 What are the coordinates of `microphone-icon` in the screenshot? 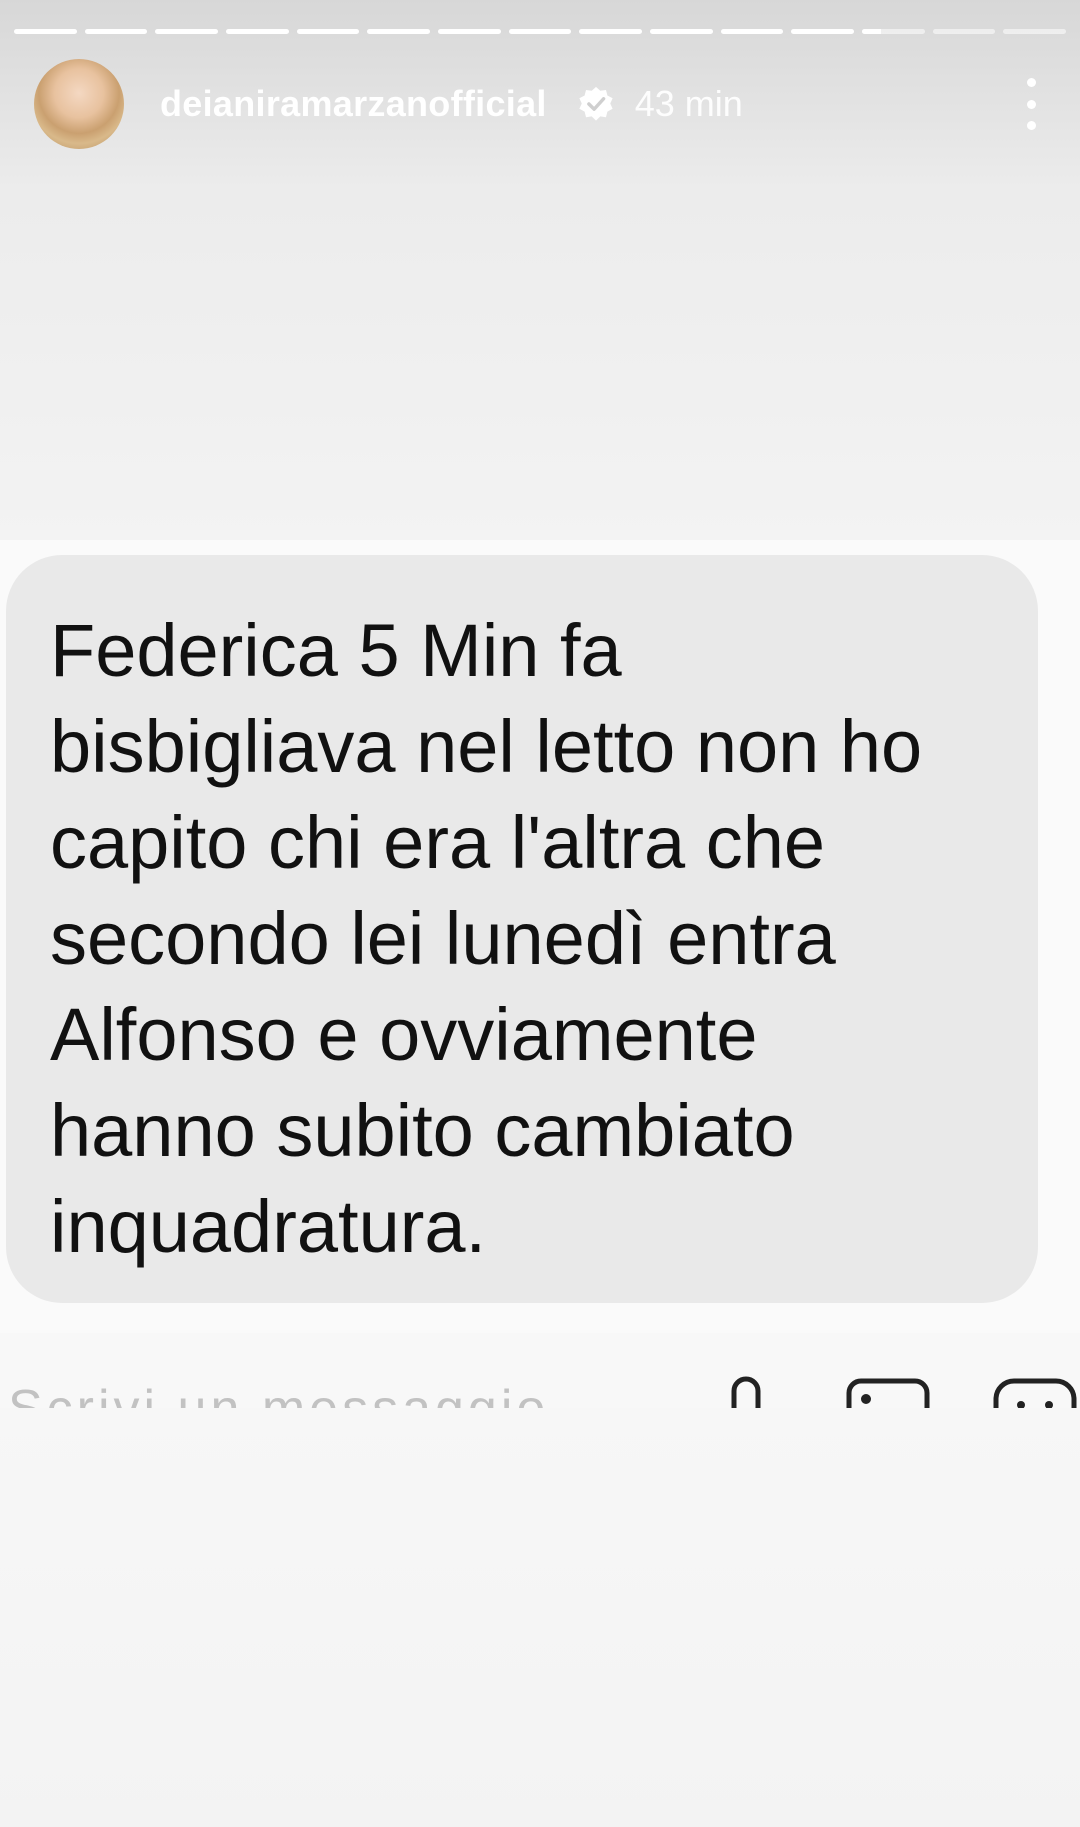 It's located at (746, 1392).